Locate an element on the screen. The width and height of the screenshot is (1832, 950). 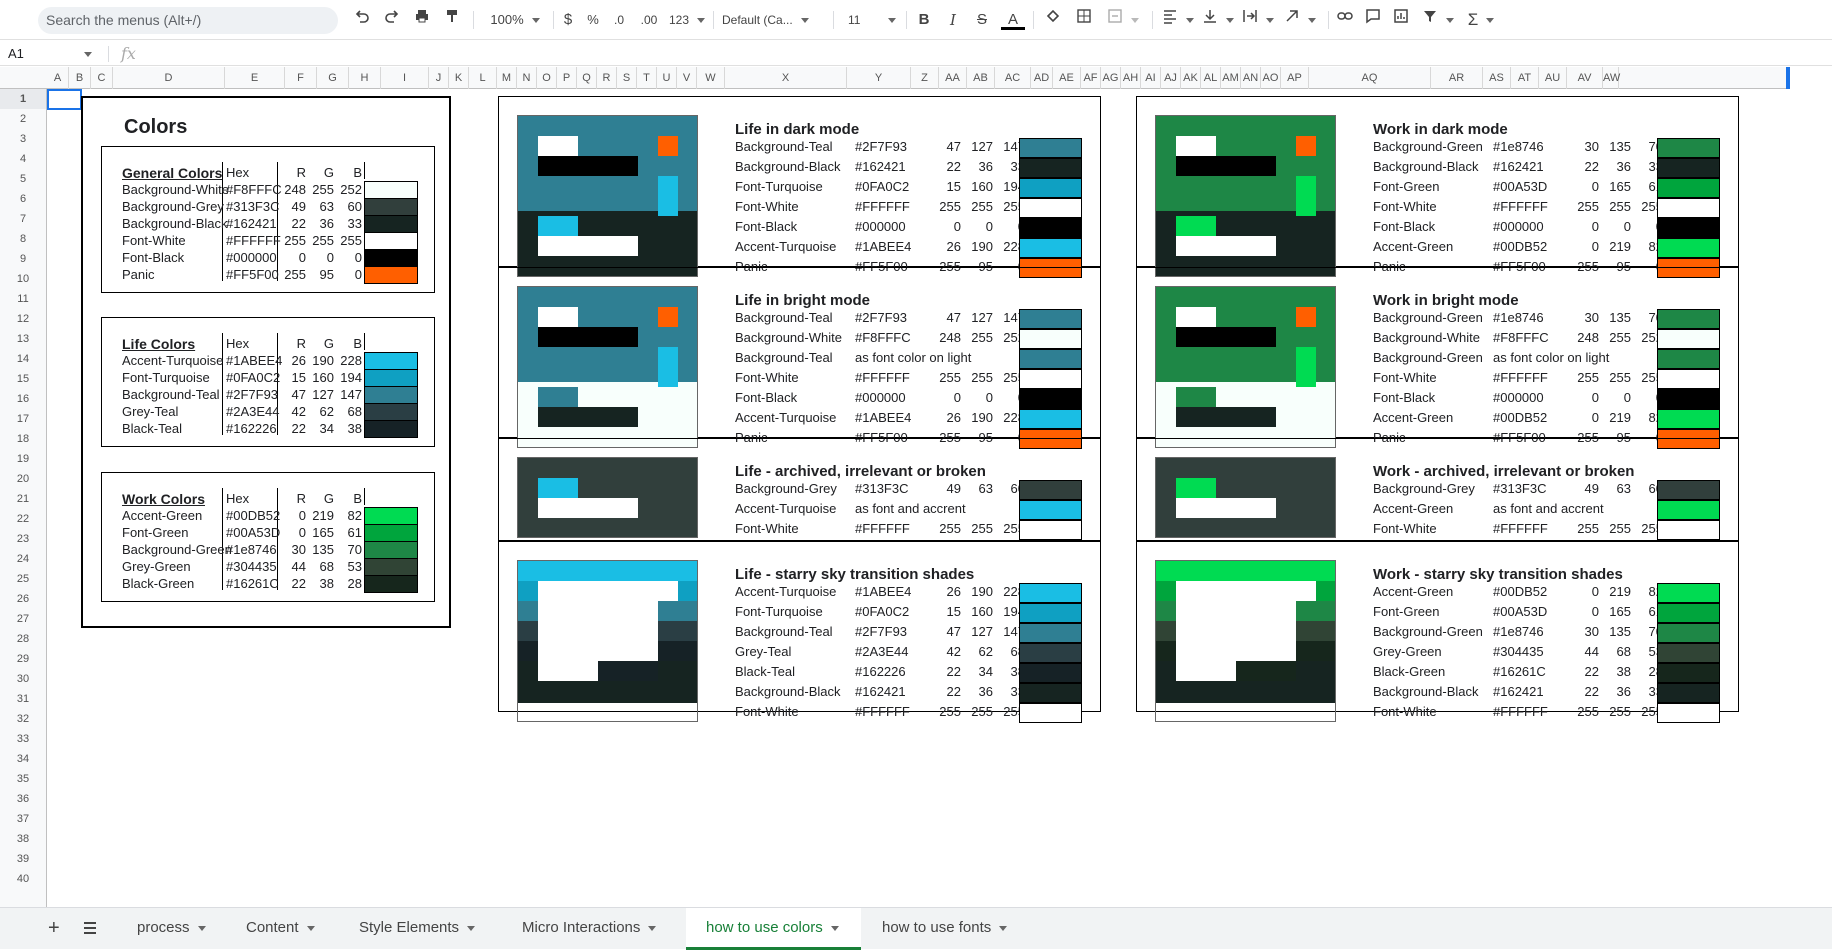
chart-icon is located at coordinates (1401, 20).